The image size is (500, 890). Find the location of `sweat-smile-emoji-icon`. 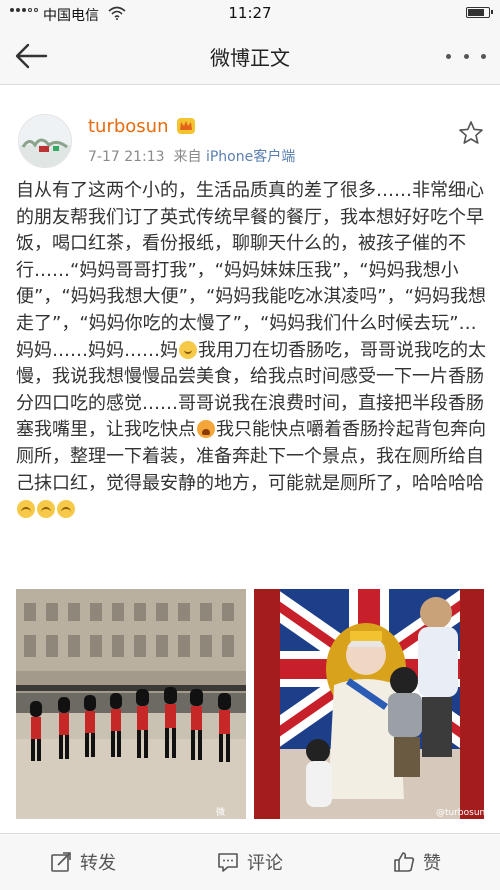

sweat-smile-emoji-icon is located at coordinates (188, 349).